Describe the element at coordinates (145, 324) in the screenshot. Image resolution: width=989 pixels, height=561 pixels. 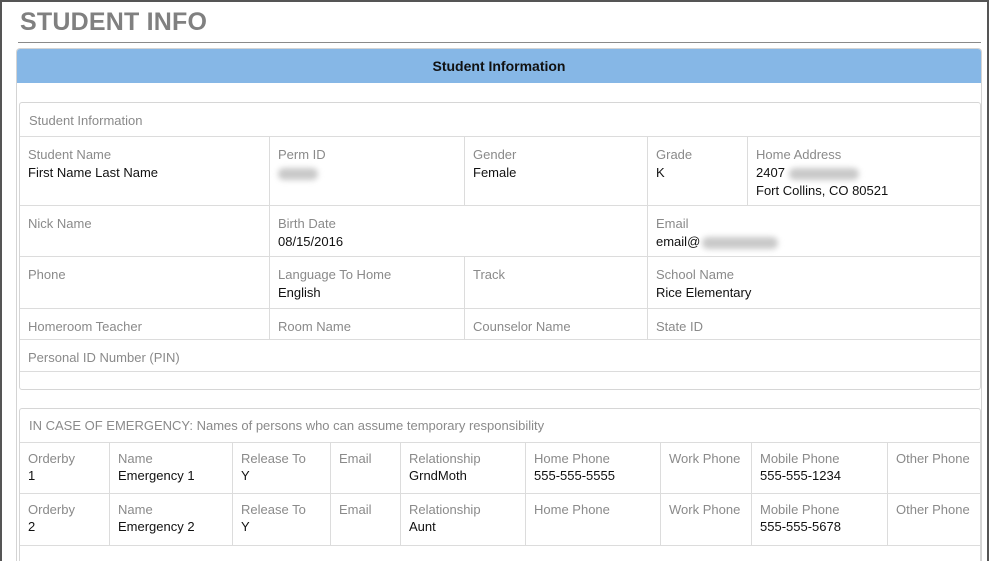
I see `homeroom-teacher-cell: Homeroom Teacher` at that location.